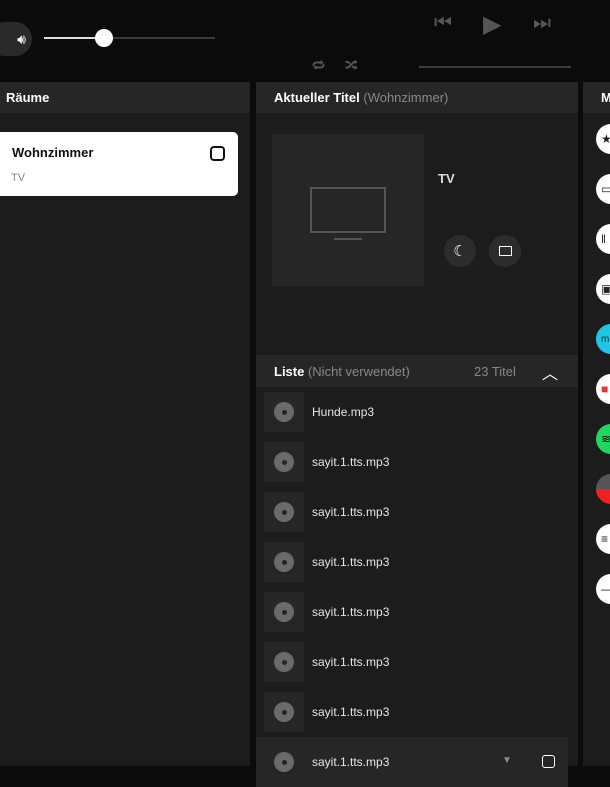 The height and width of the screenshot is (787, 610). I want to click on list-title: Liste, so click(289, 371).